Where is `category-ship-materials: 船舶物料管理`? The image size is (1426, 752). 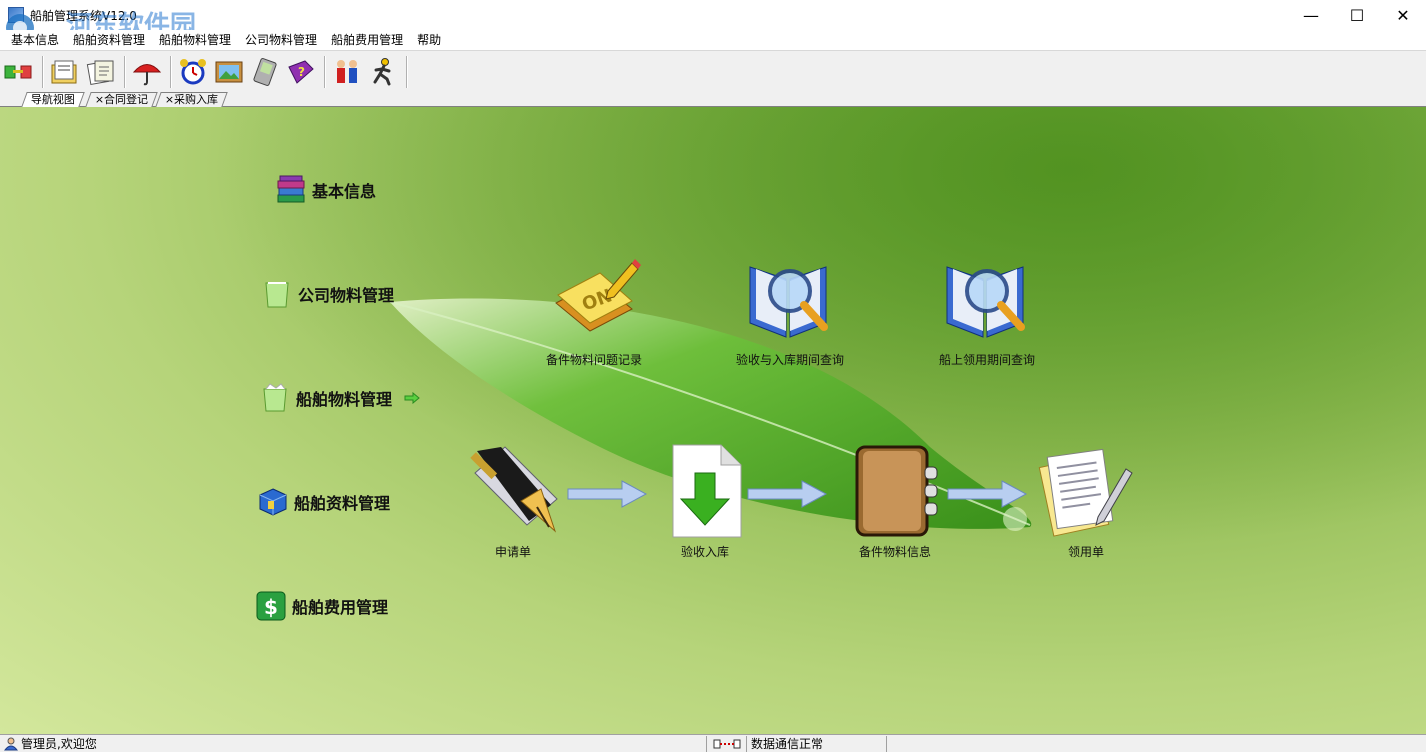
category-ship-materials: 船舶物料管理 is located at coordinates (340, 398).